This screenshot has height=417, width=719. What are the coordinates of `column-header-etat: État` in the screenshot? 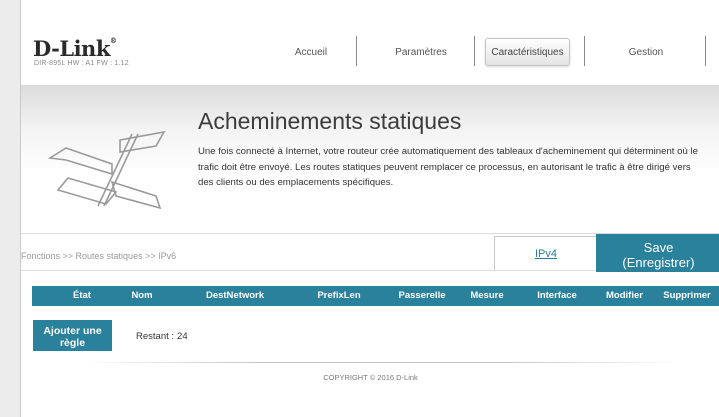 It's located at (82, 295).